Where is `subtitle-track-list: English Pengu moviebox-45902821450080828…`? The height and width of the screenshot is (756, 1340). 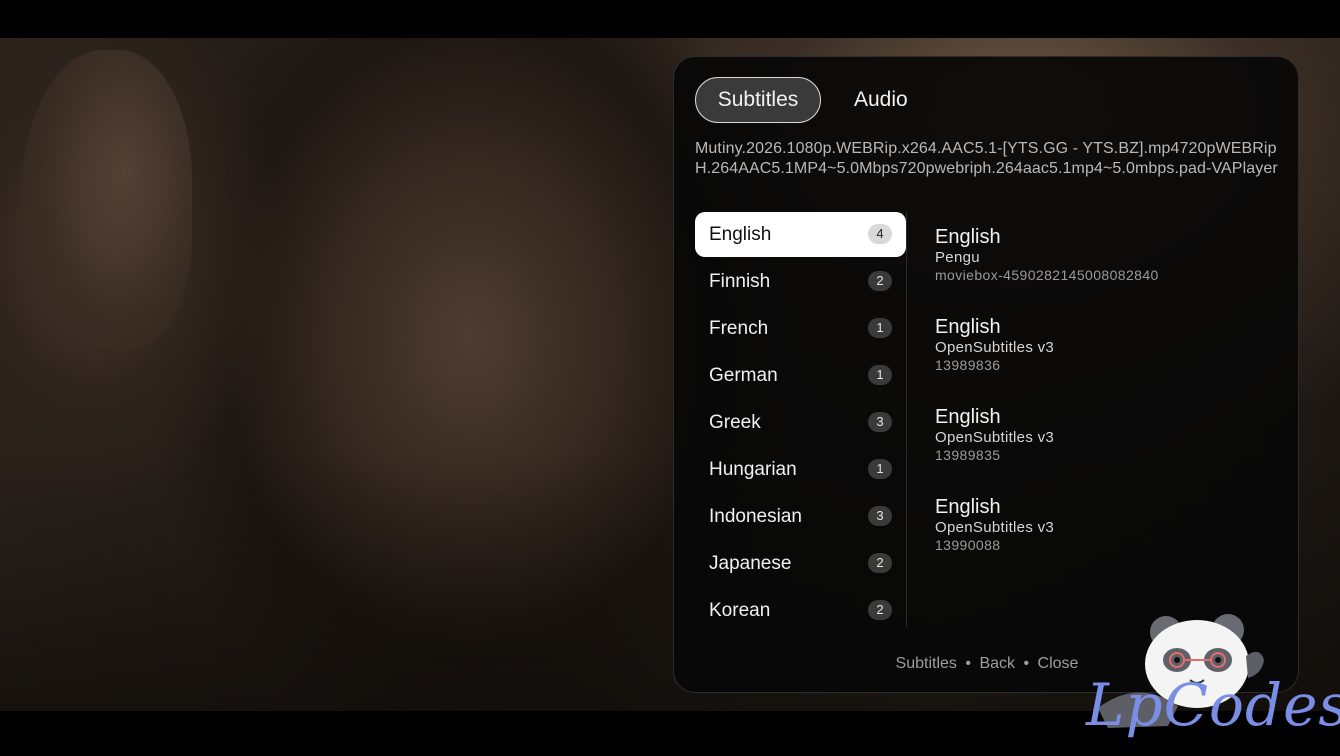 subtitle-track-list: English Pengu moviebox-45902821450080828… is located at coordinates (1107, 405).